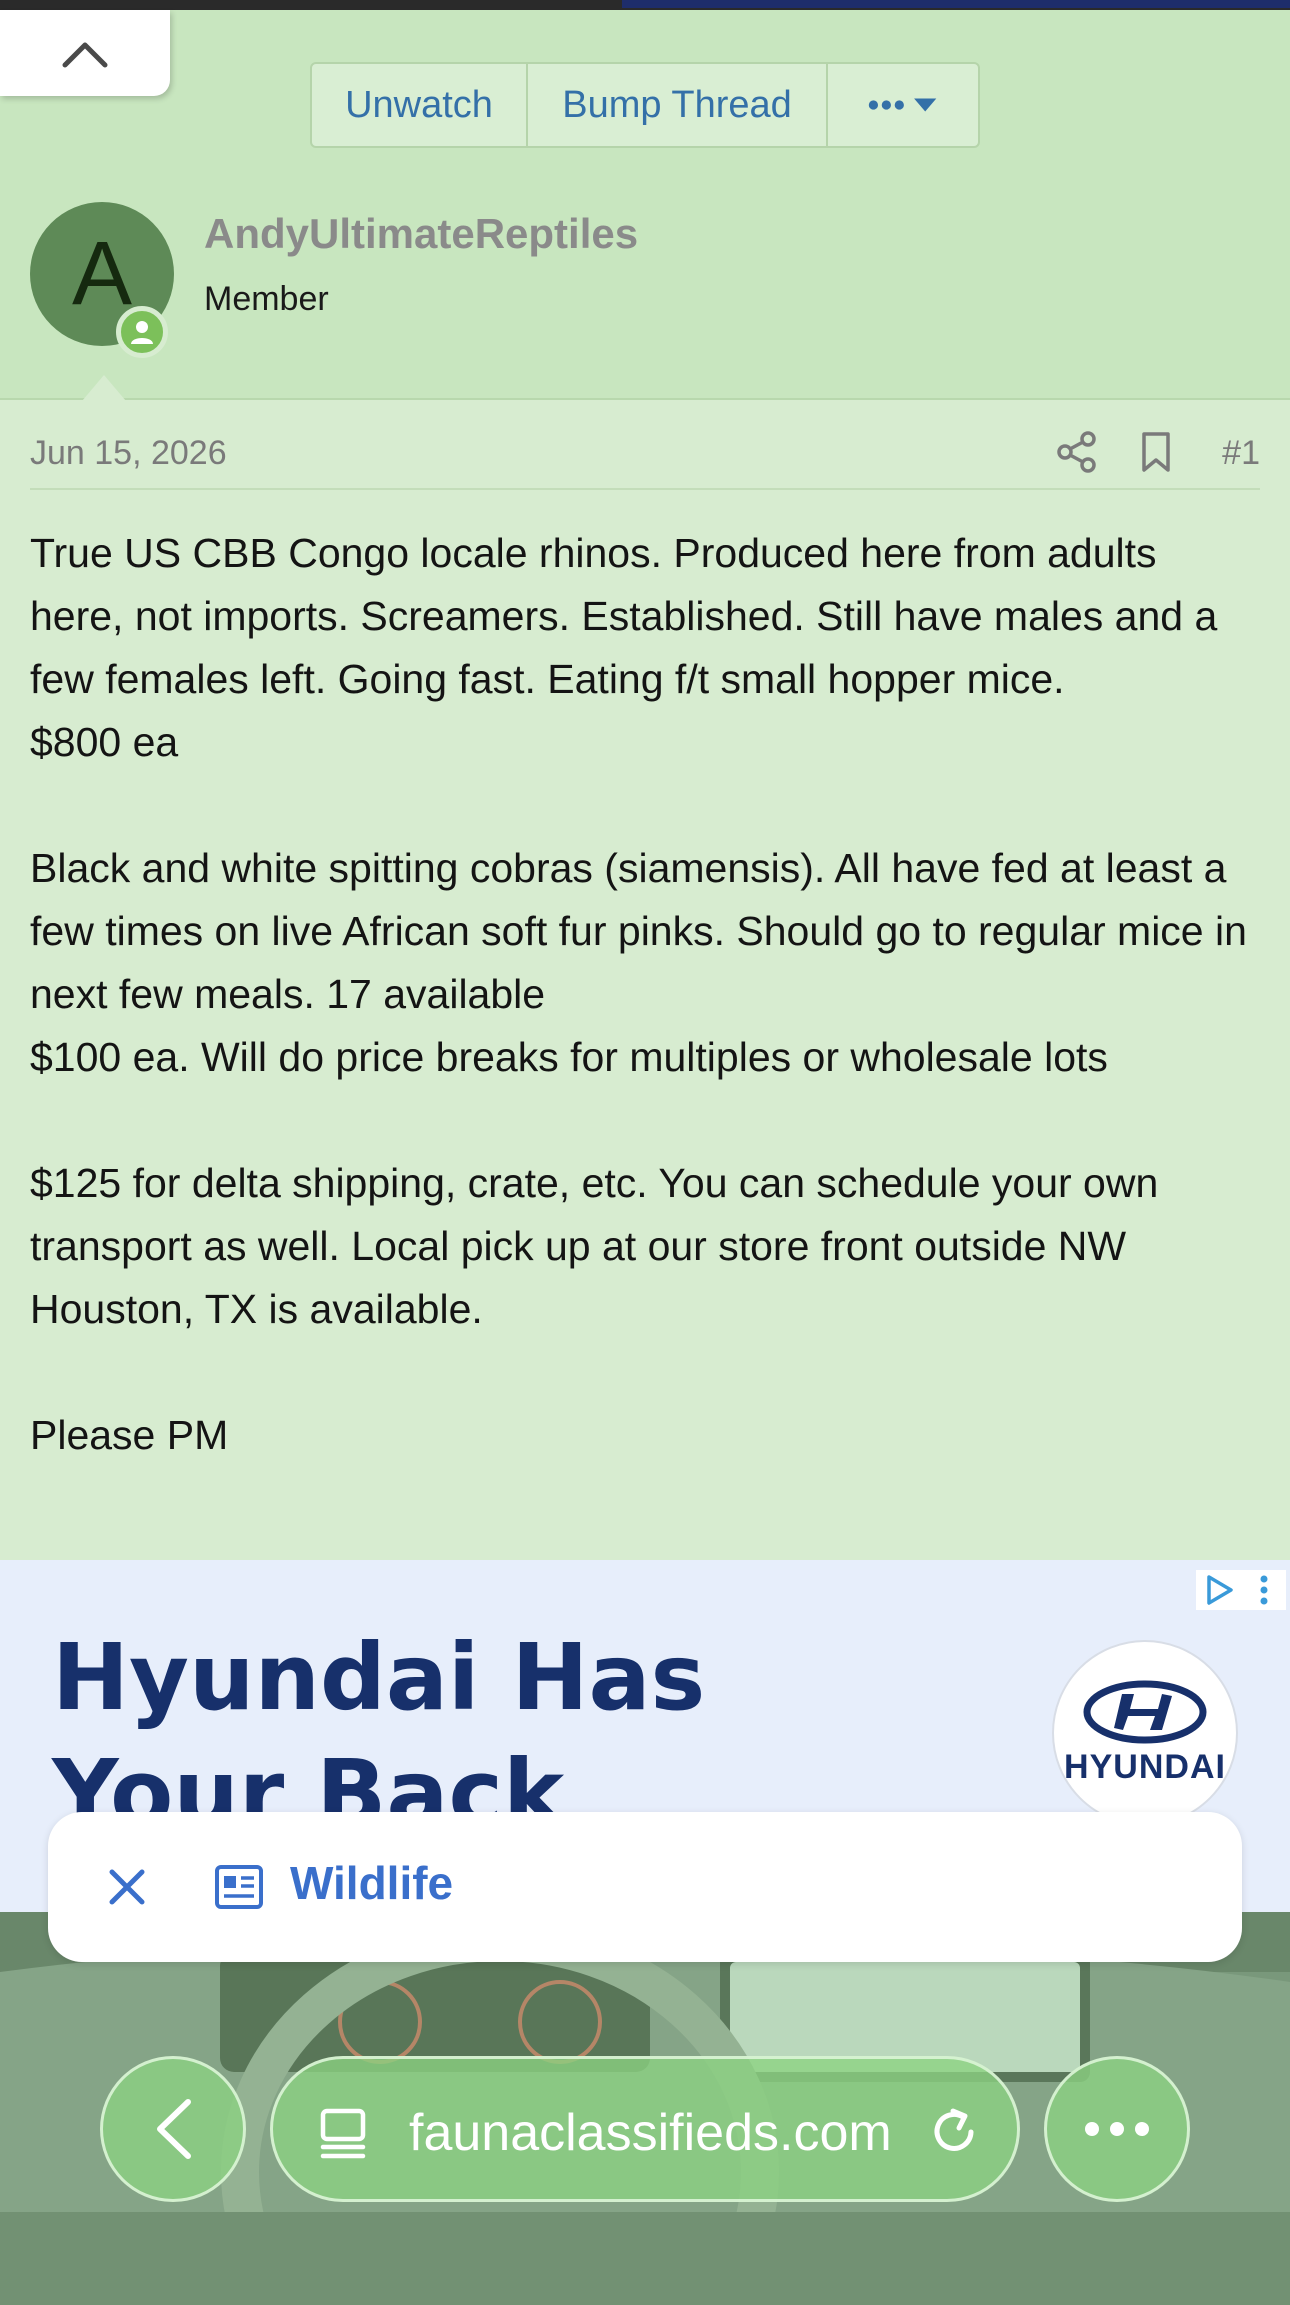 This screenshot has width=1290, height=2305. Describe the element at coordinates (1241, 453) in the screenshot. I see `post-number: #1` at that location.